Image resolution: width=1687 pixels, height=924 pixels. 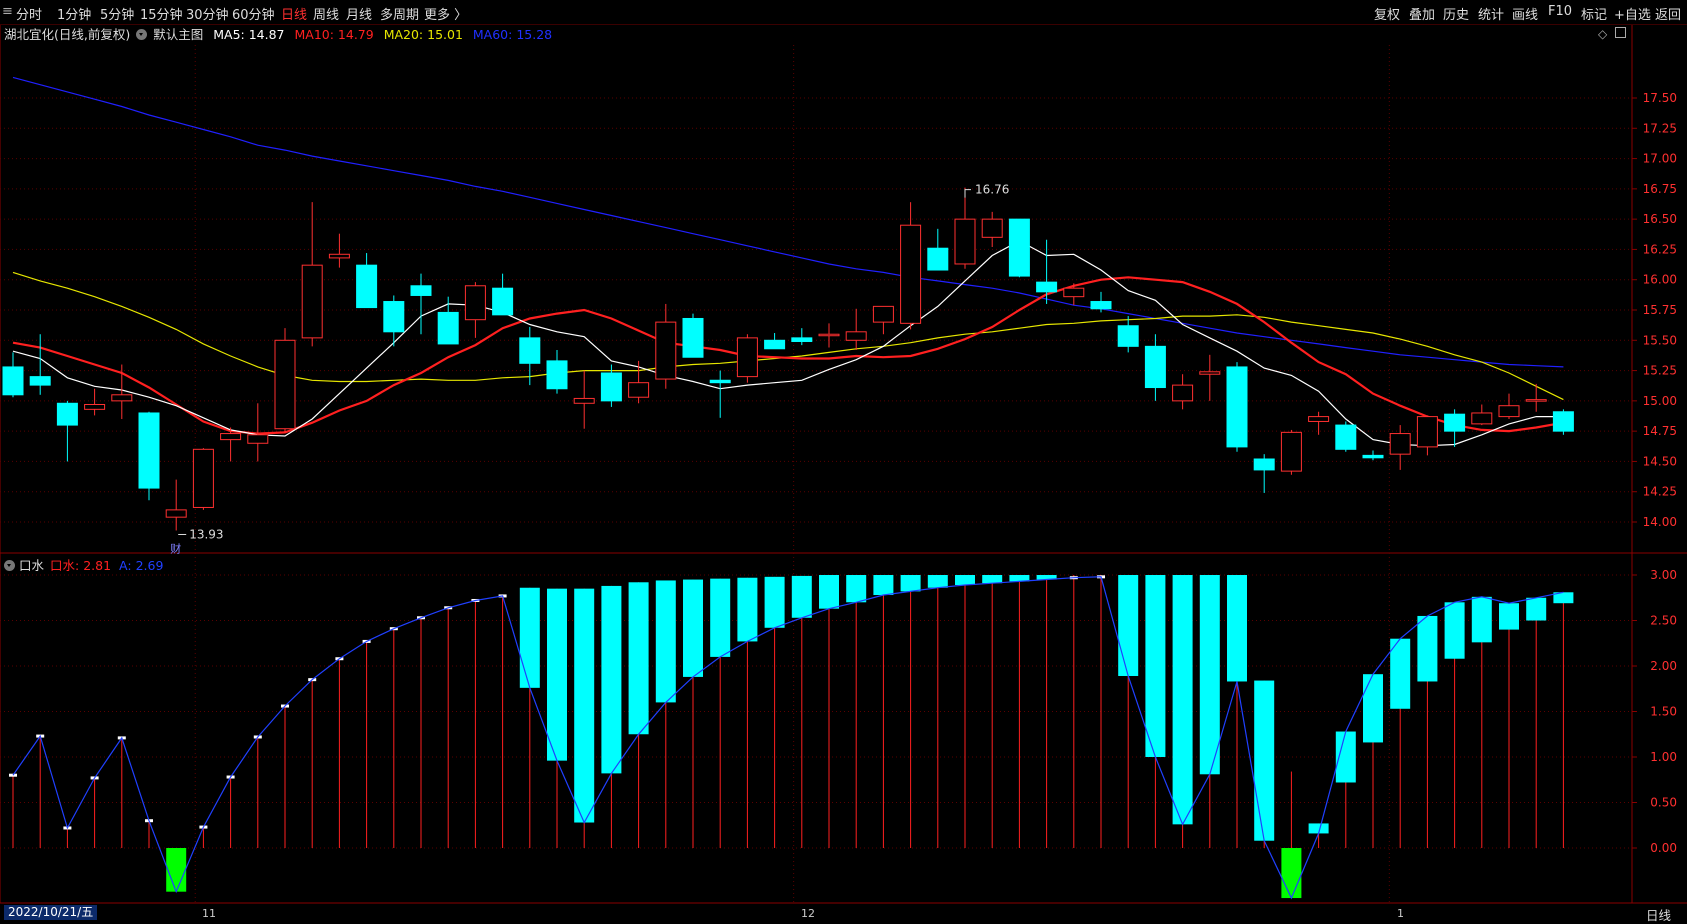 What do you see at coordinates (74, 13) in the screenshot?
I see `period-tab-1min: 1分钟` at bounding box center [74, 13].